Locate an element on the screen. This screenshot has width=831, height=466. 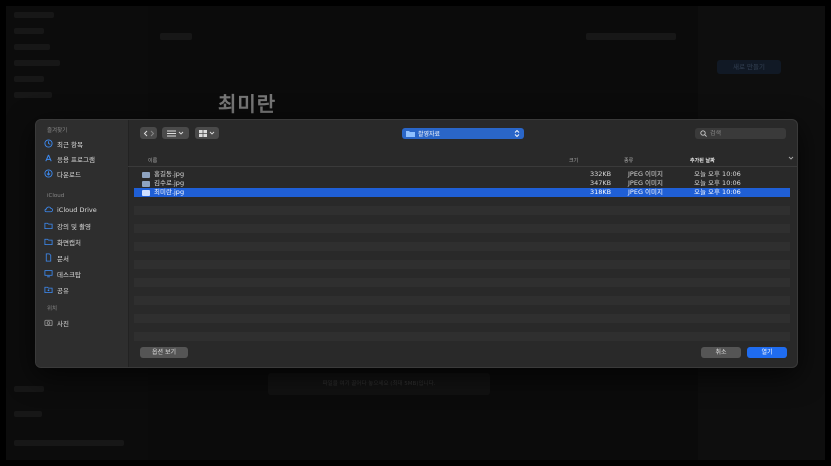
file-name: 김수로.jpg is located at coordinates (169, 183).